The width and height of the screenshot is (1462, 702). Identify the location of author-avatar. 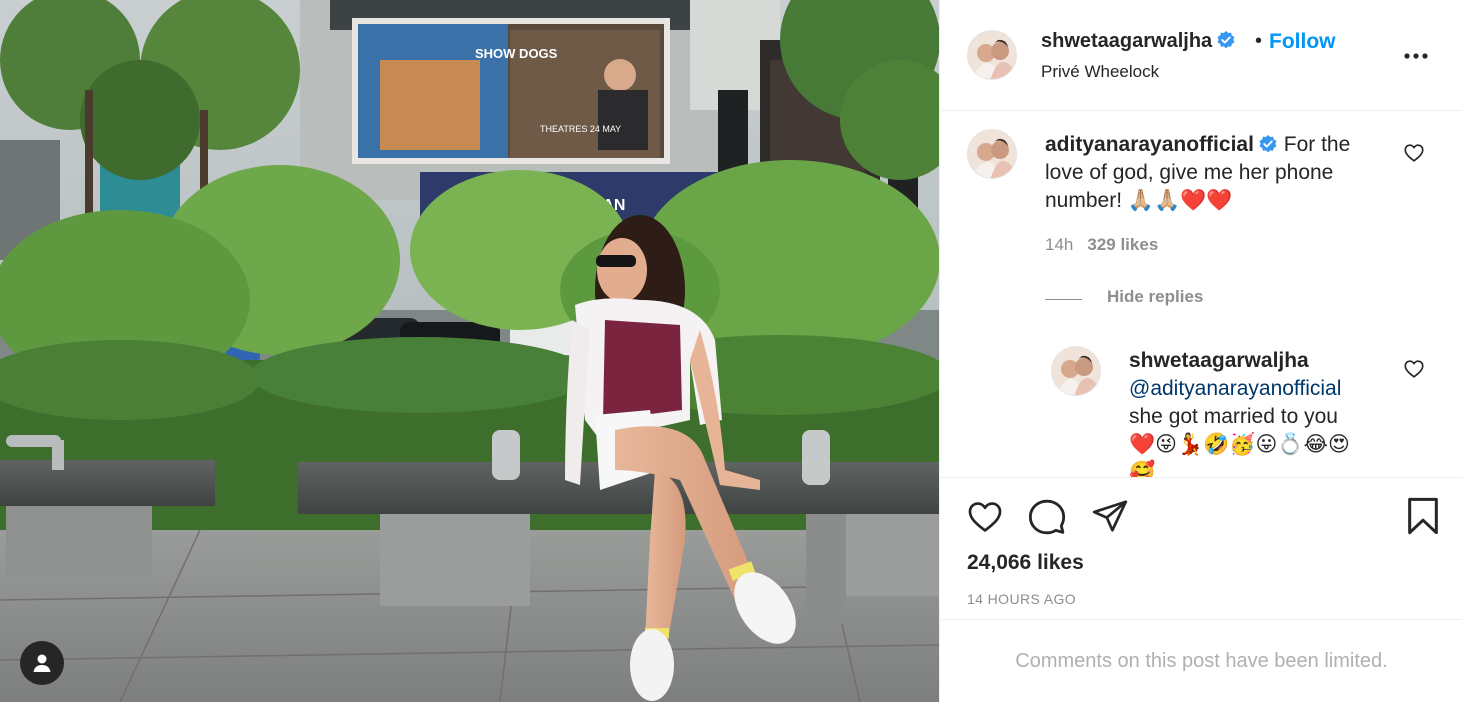
(992, 55).